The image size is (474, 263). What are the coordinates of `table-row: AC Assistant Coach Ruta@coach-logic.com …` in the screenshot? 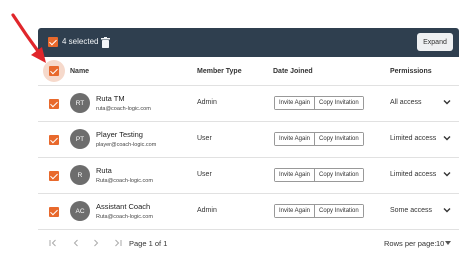 It's located at (248, 212).